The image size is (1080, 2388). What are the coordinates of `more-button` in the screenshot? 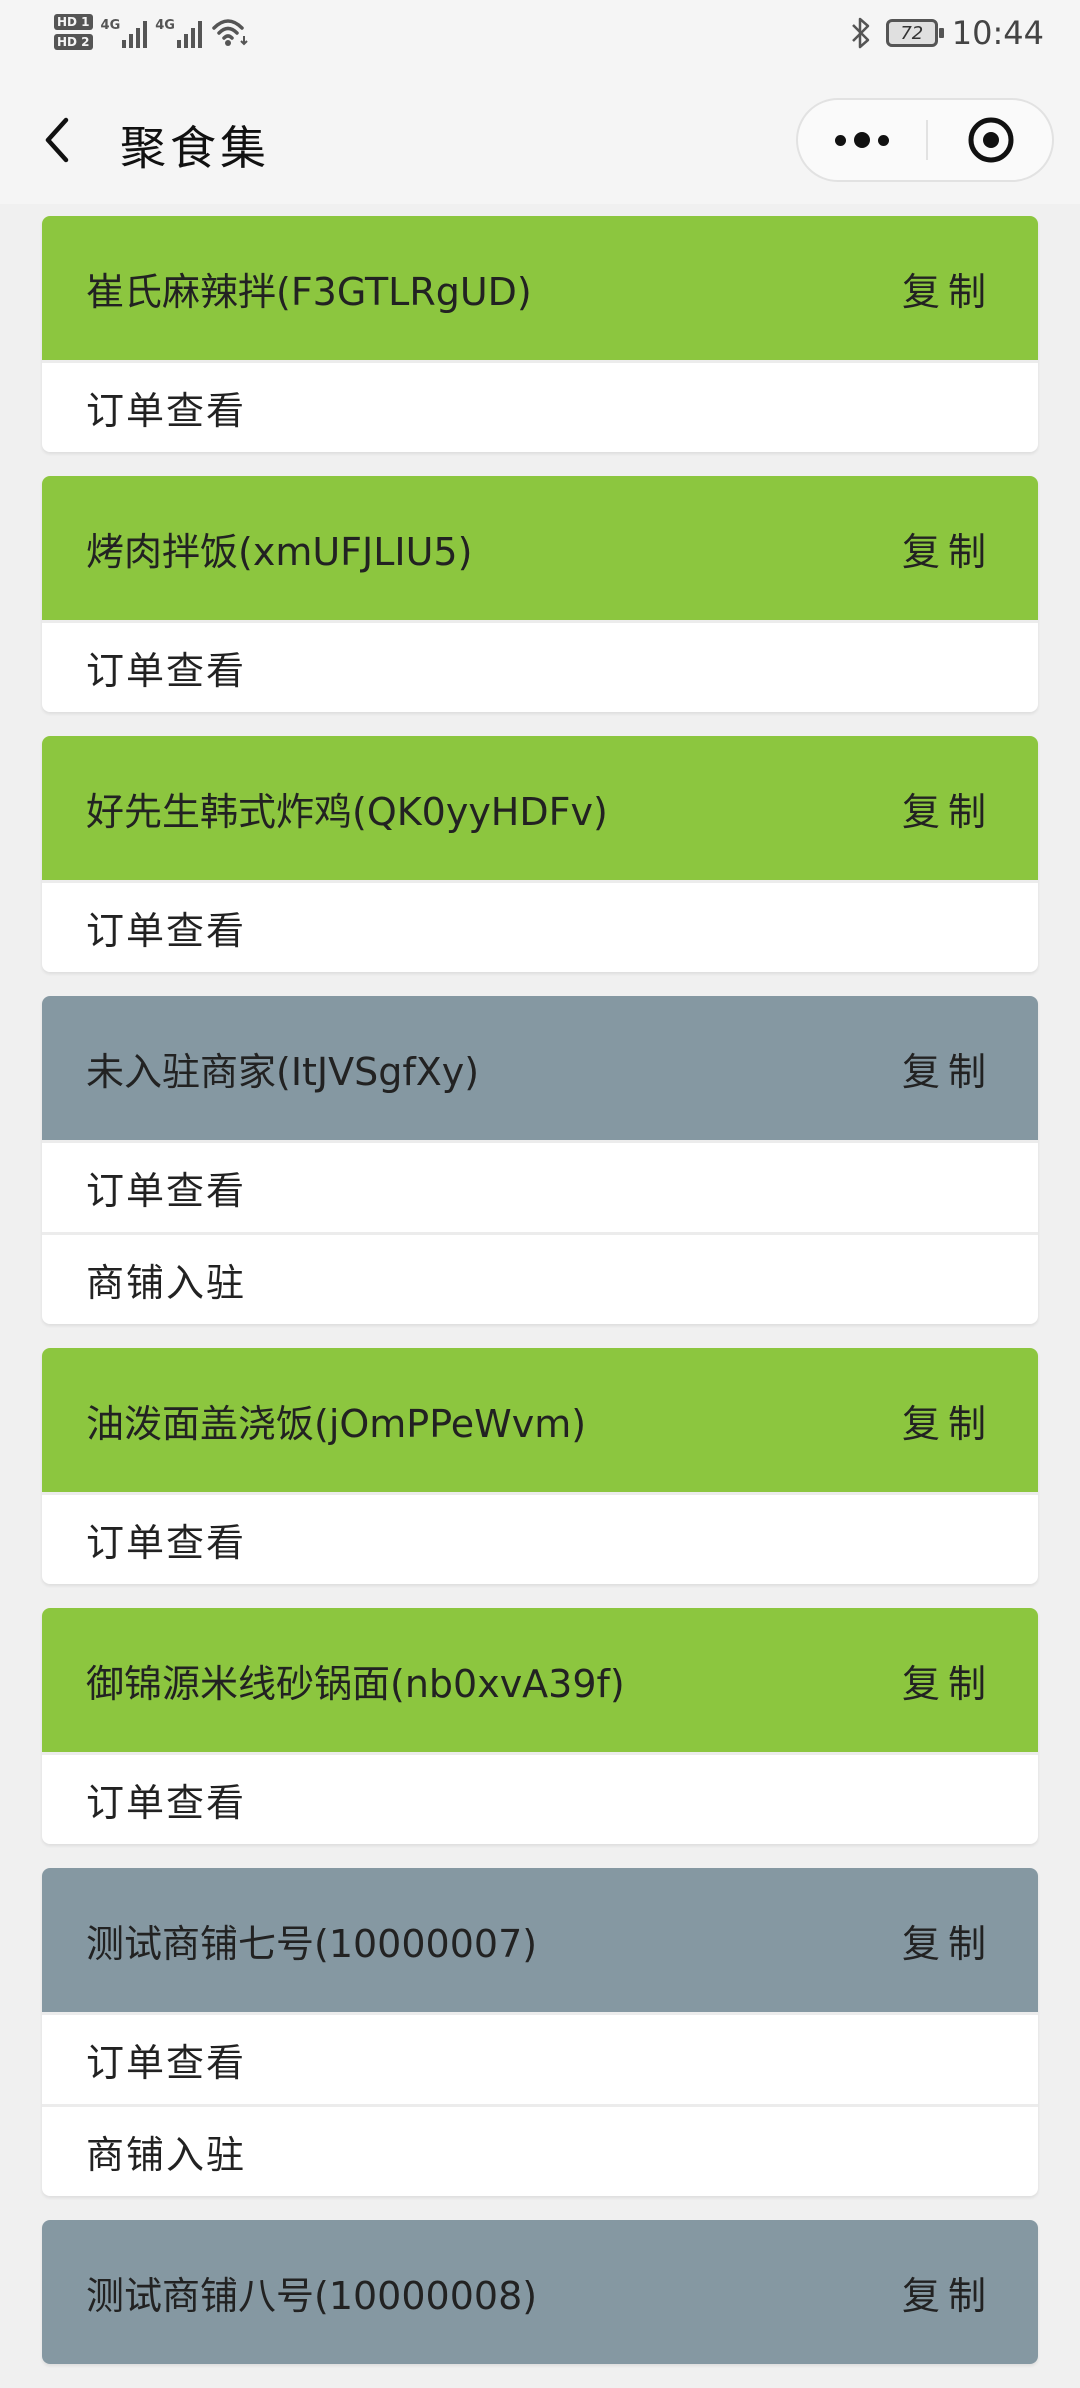 It's located at (862, 140).